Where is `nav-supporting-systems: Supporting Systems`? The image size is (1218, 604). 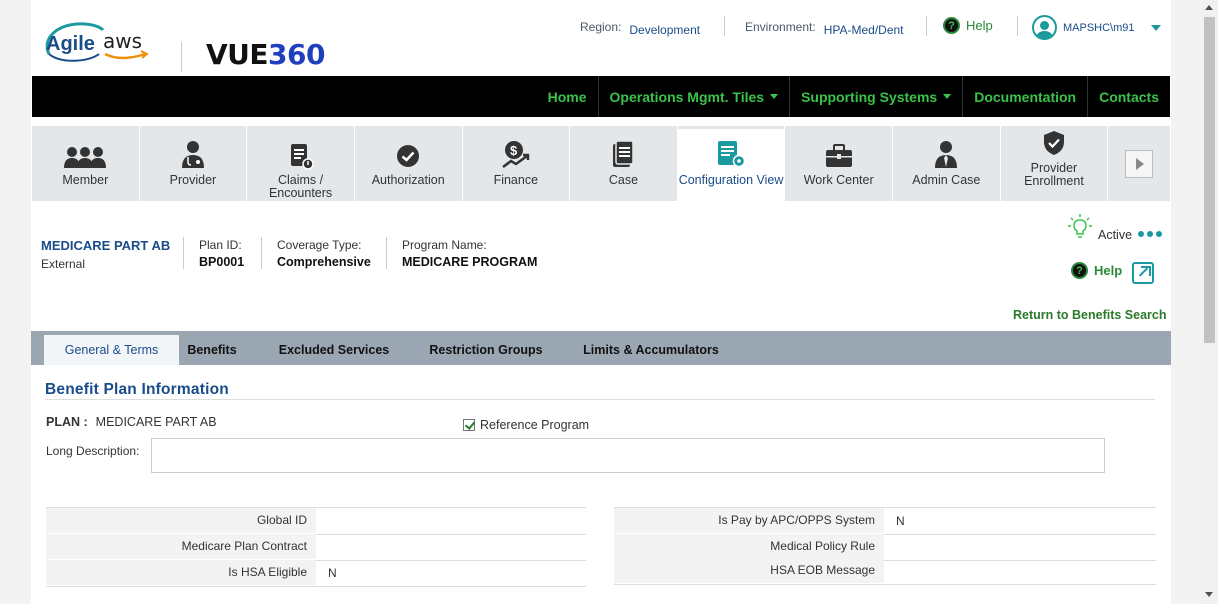
nav-supporting-systems: Supporting Systems is located at coordinates (875, 96).